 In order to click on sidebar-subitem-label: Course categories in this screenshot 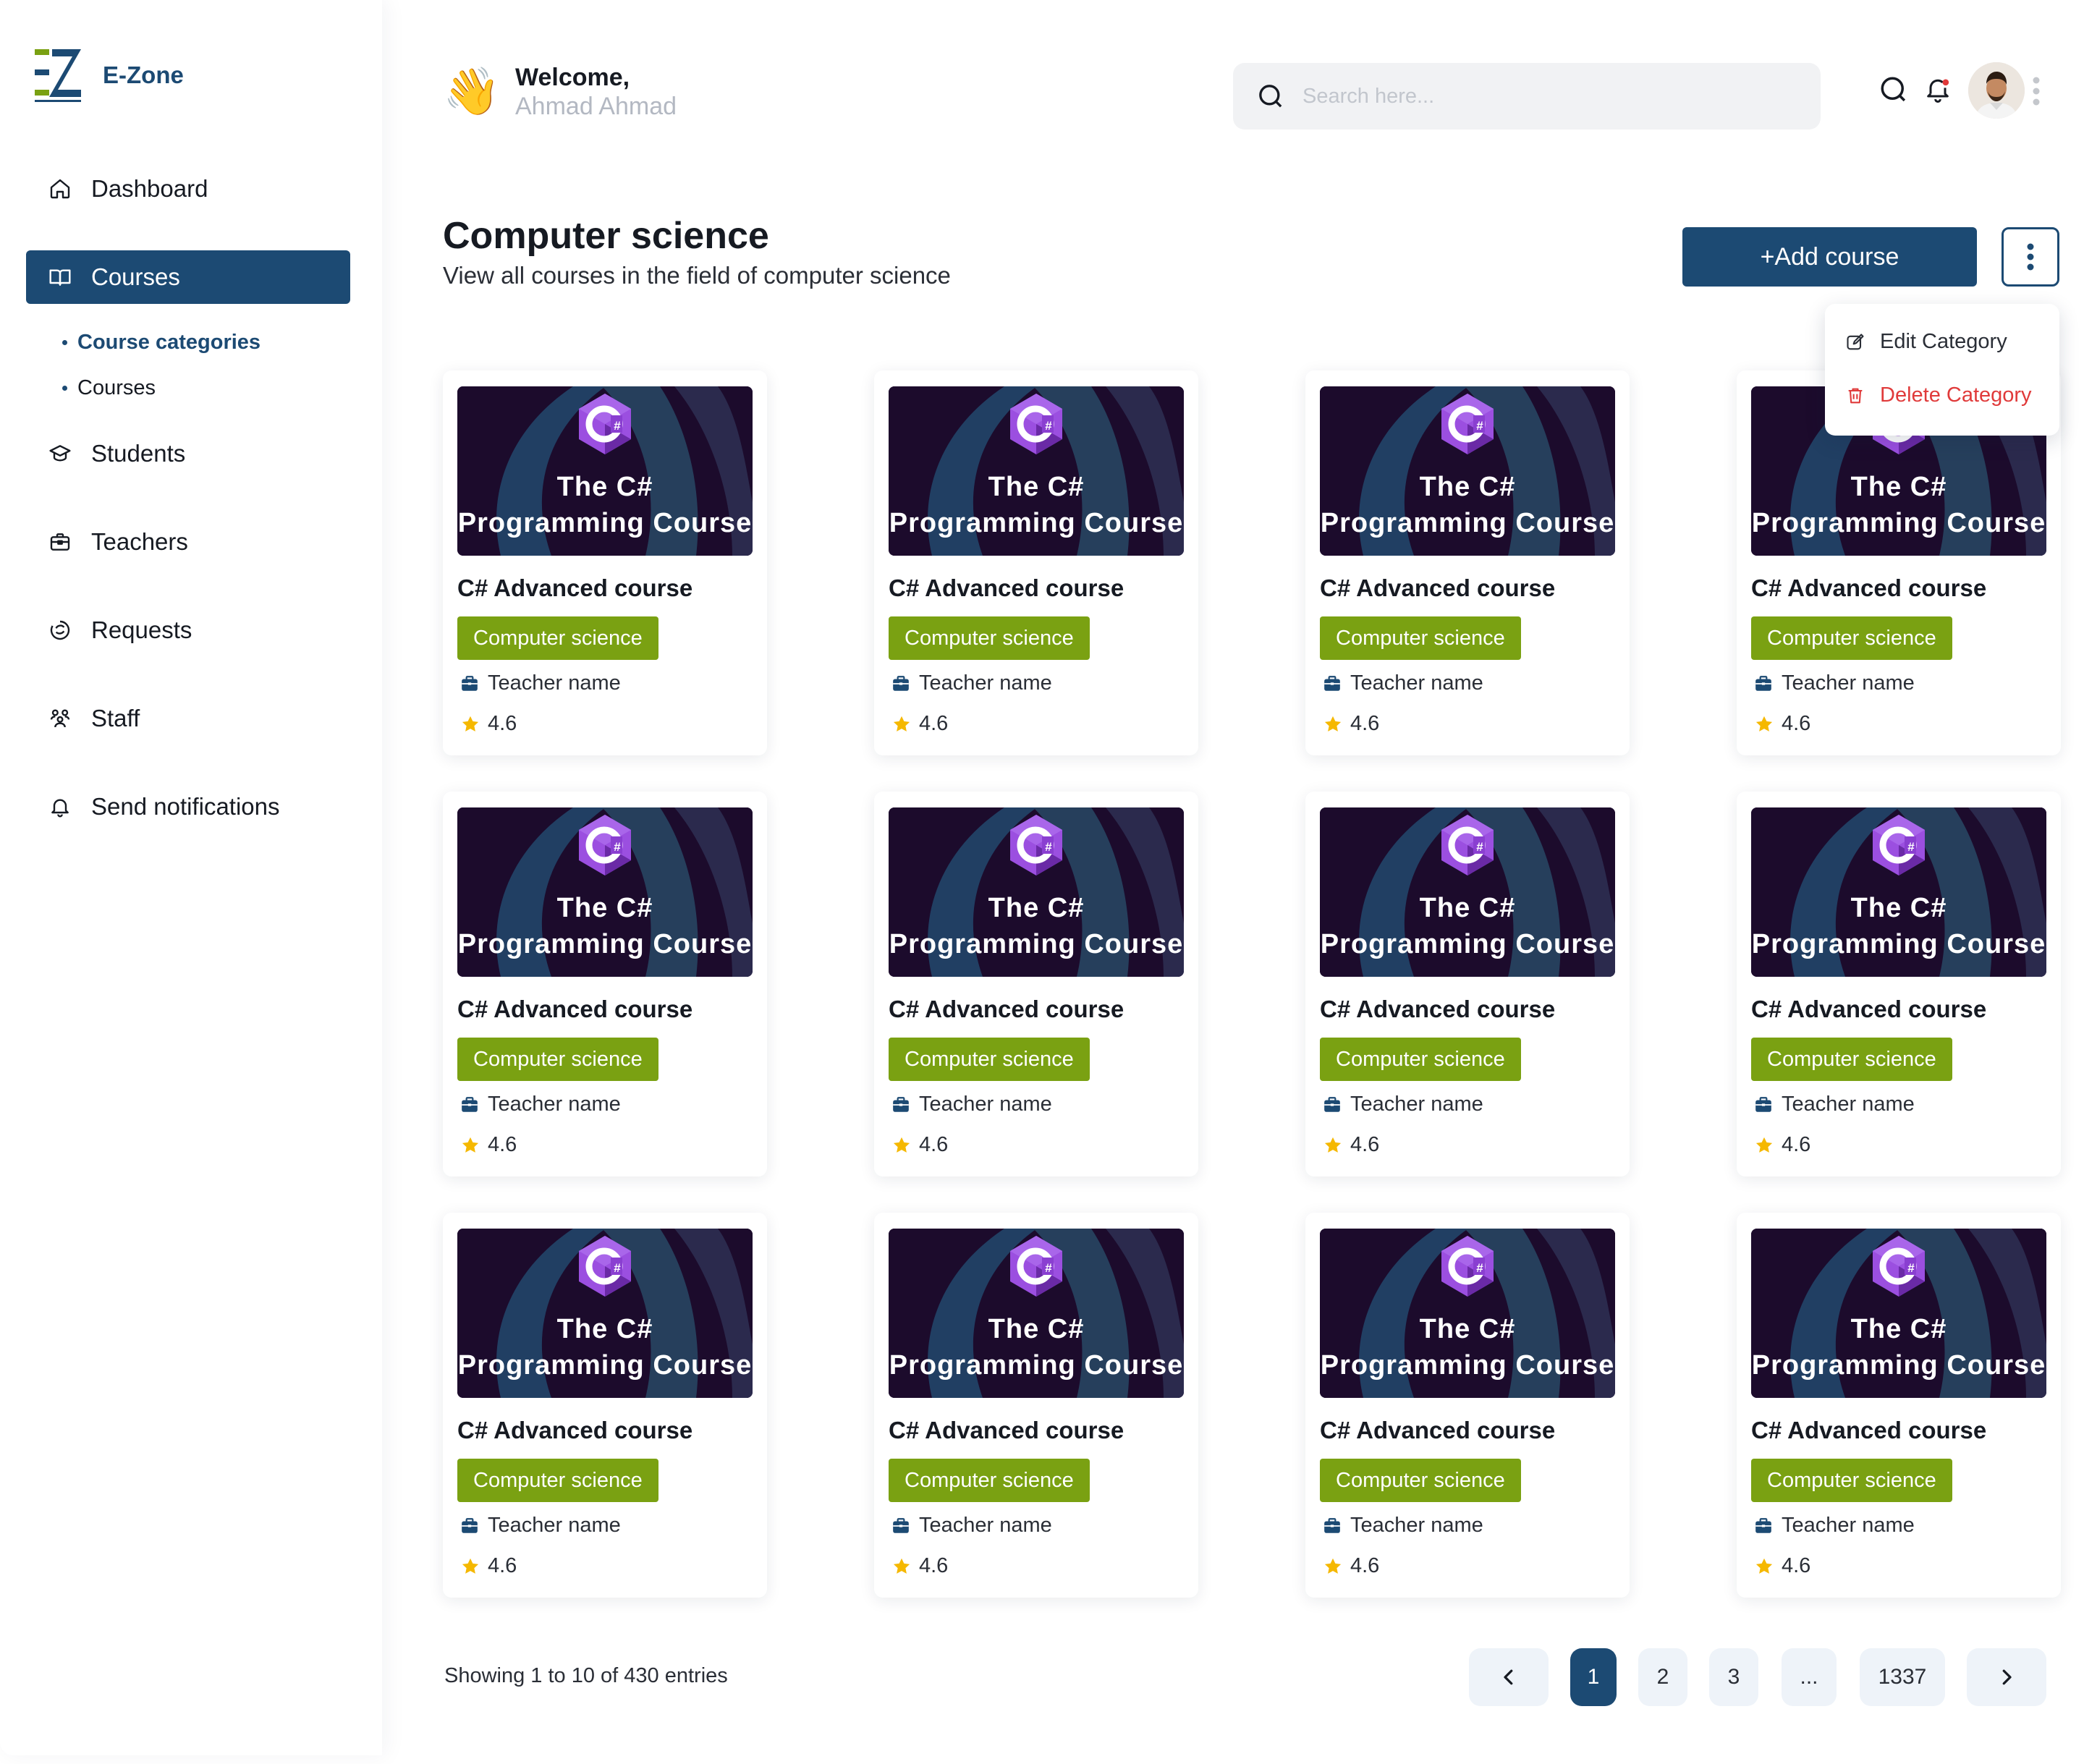, I will do `click(169, 342)`.